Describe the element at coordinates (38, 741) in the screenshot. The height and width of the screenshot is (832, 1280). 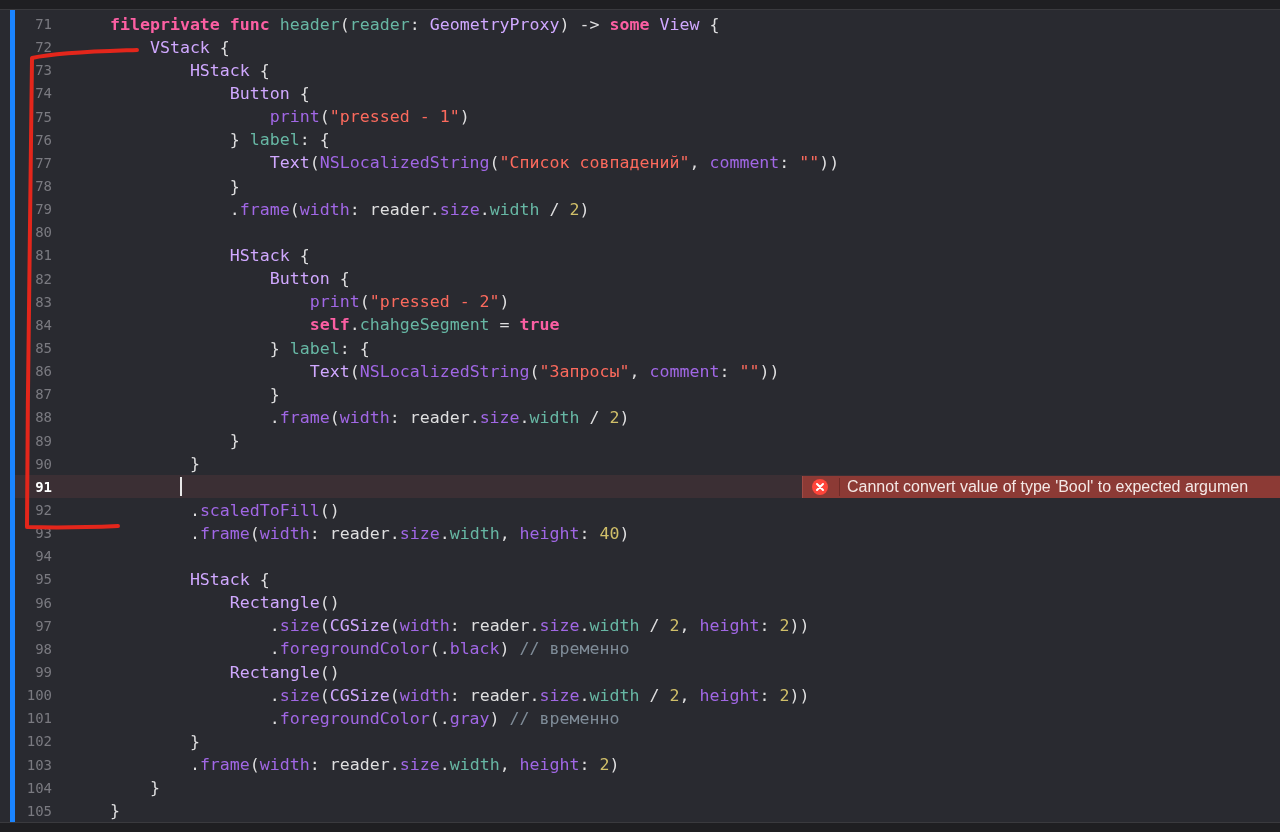
I see `line-number: 102` at that location.